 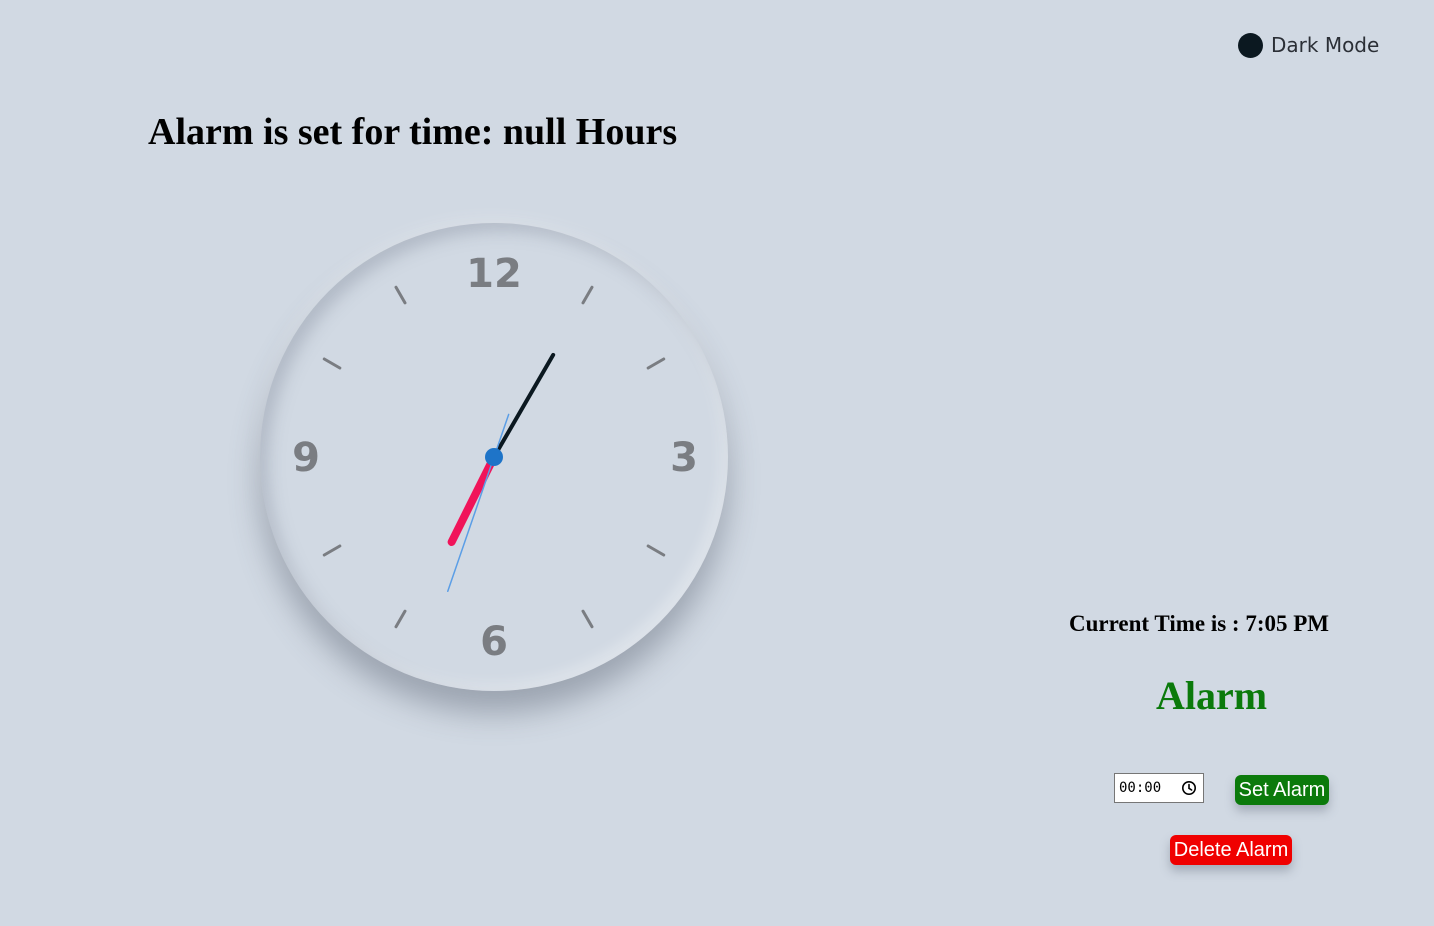 I want to click on numeral-9: 9, so click(x=306, y=458).